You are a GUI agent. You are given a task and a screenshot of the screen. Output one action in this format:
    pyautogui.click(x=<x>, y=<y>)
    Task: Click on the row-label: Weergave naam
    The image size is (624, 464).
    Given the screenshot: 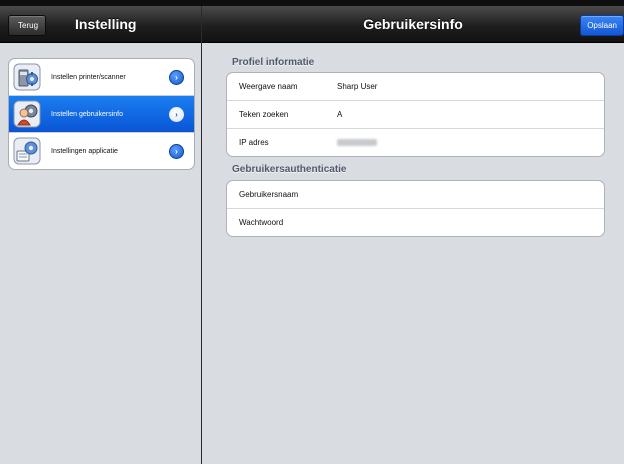 What is the action you would take?
    pyautogui.click(x=268, y=86)
    